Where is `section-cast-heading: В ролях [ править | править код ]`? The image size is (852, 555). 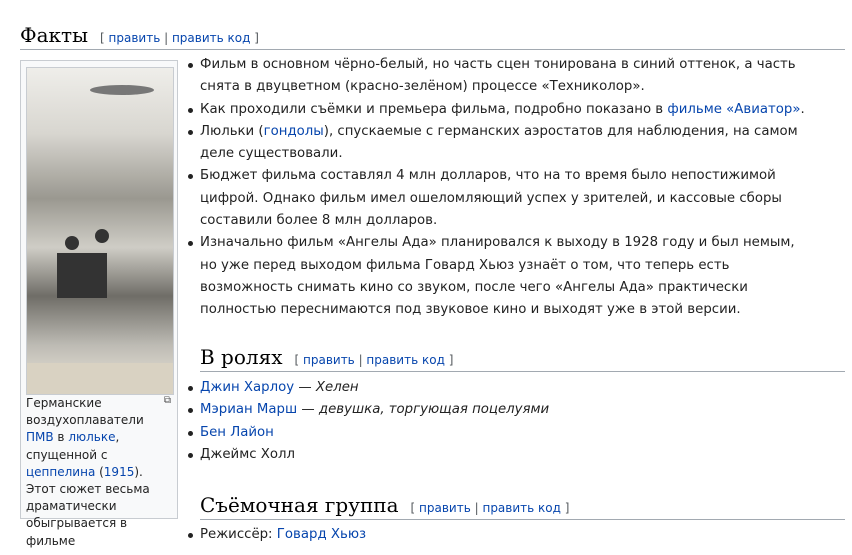
section-cast-heading: В ролях [ править | править код ] is located at coordinates (522, 358).